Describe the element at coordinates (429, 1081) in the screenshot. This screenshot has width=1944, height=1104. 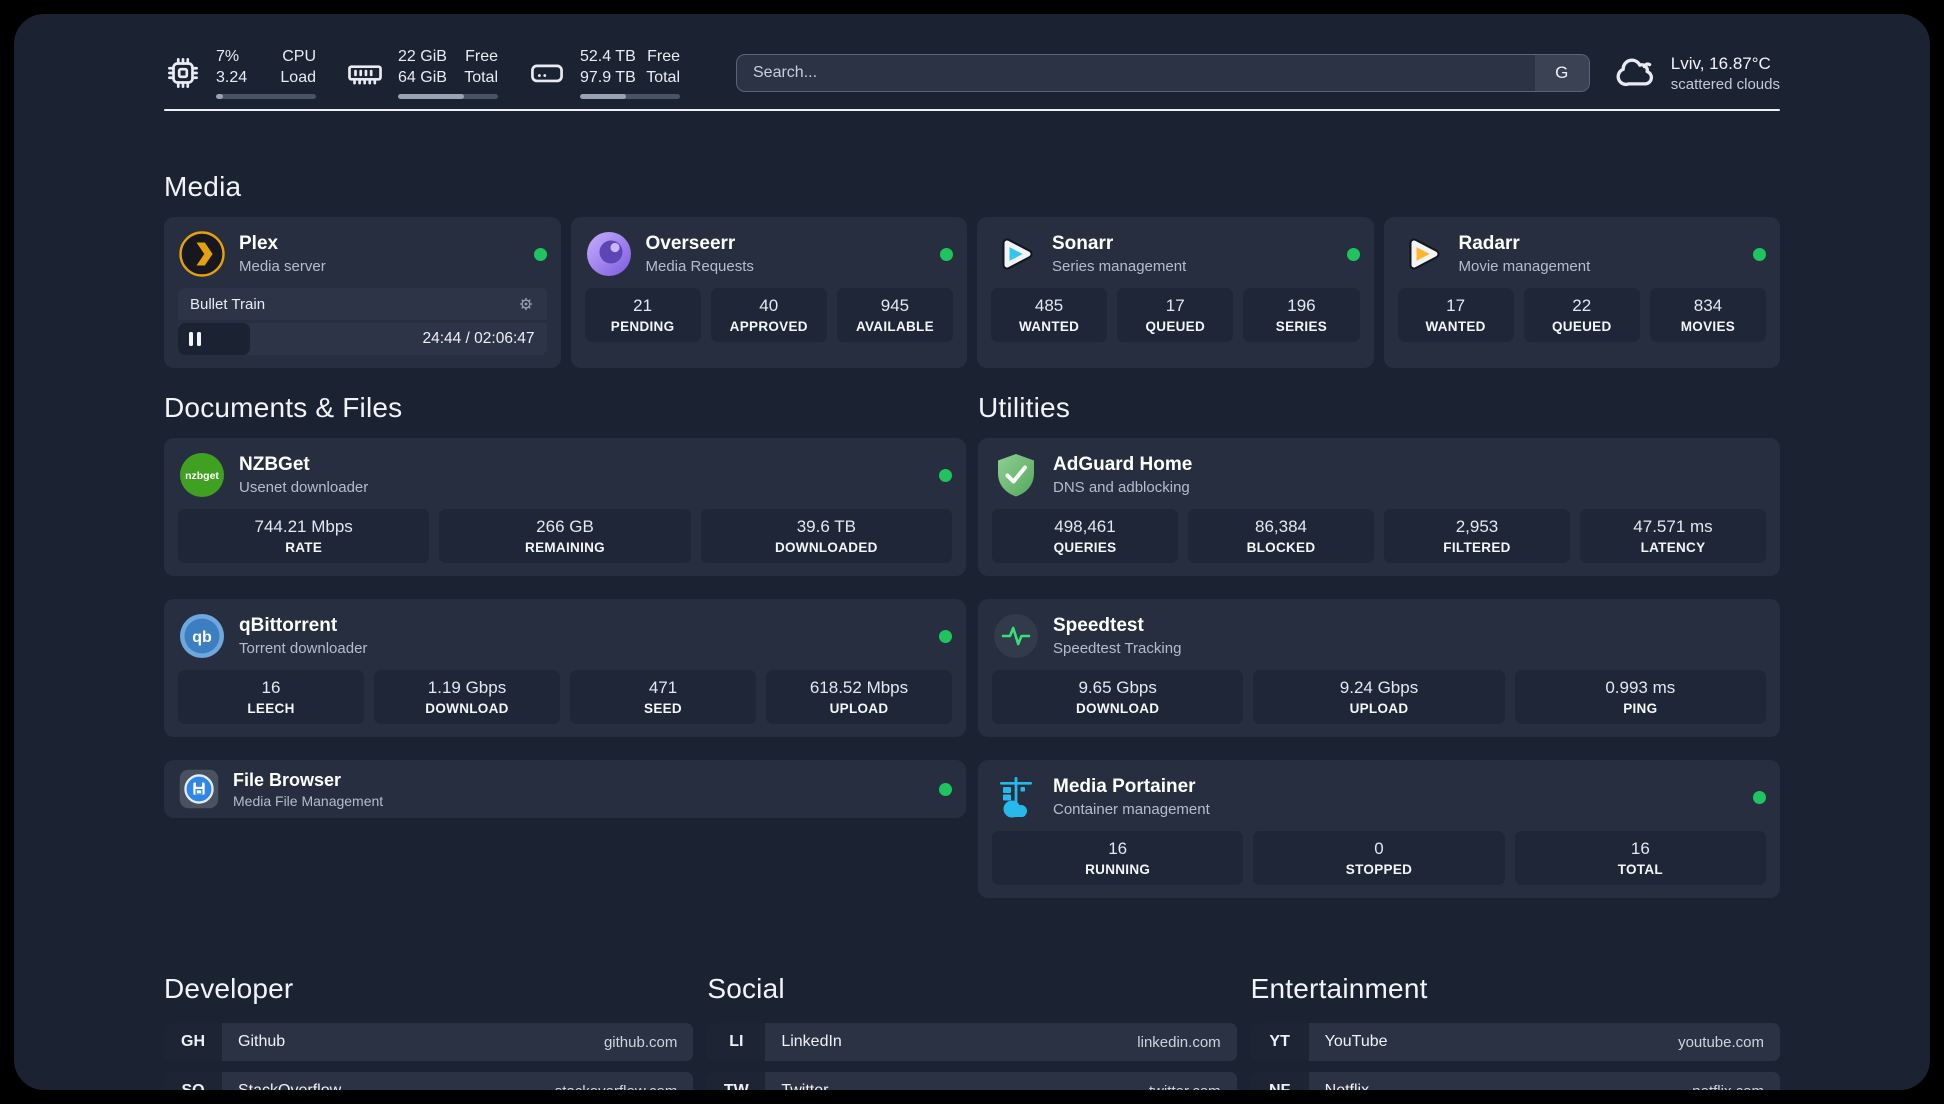
I see `bookmark-stackoverflow: SO StackOverflow stackoverflow.com` at that location.